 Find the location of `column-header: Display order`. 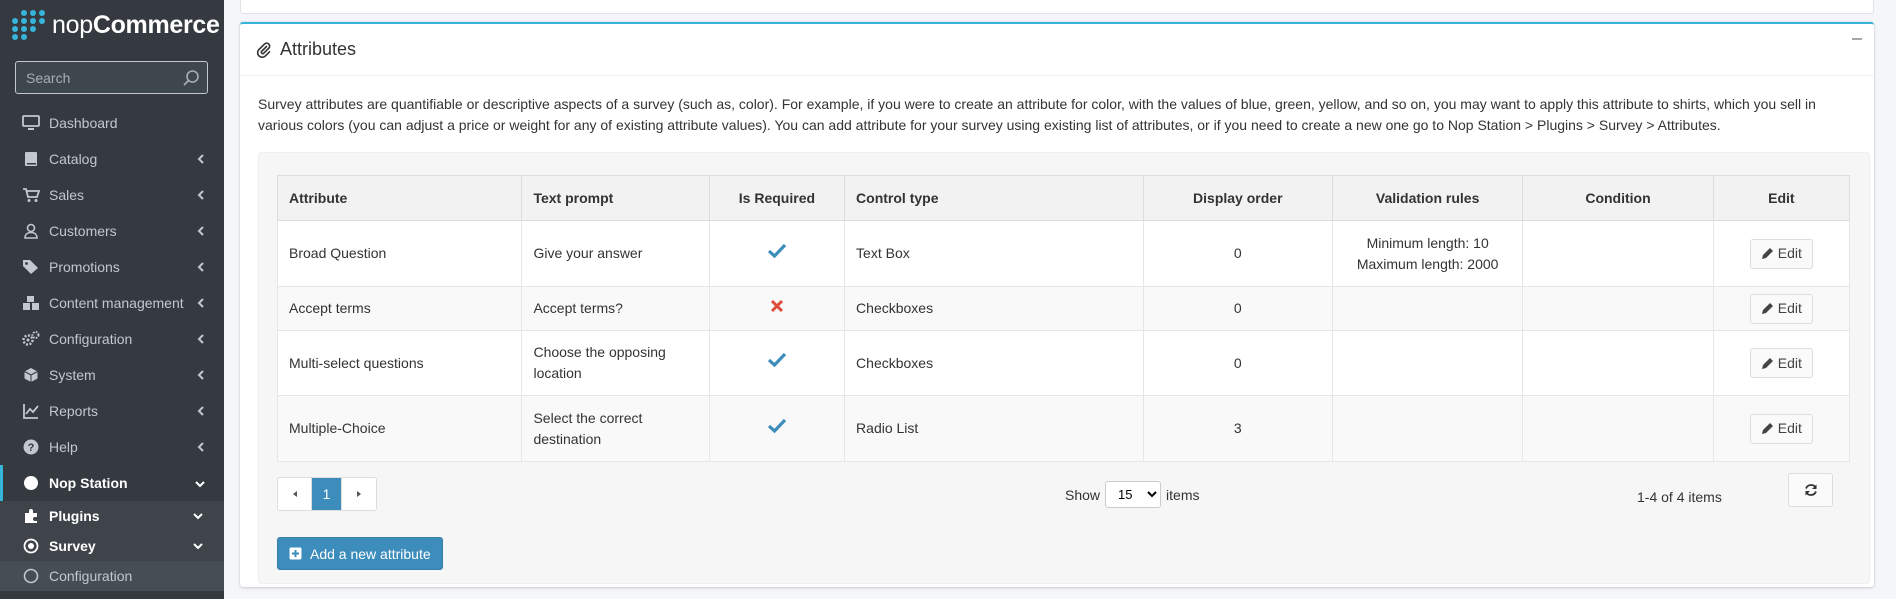

column-header: Display order is located at coordinates (1237, 198).